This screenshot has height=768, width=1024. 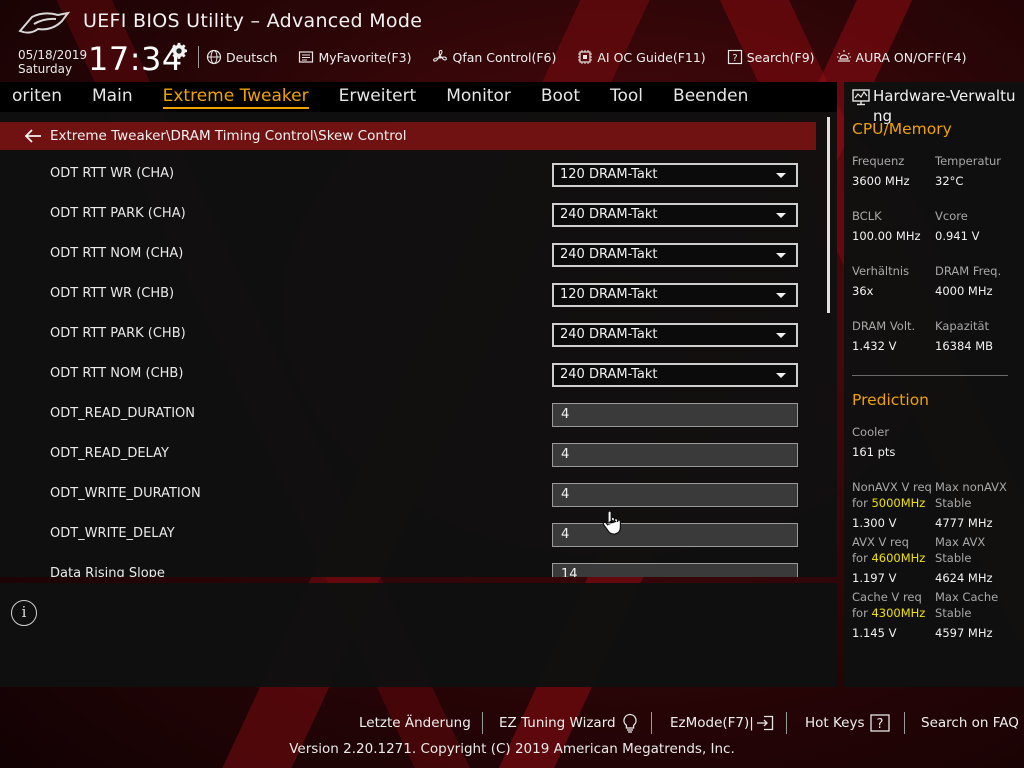 I want to click on setting-row: ODT_WRITE_DURATION 4, so click(x=408, y=502).